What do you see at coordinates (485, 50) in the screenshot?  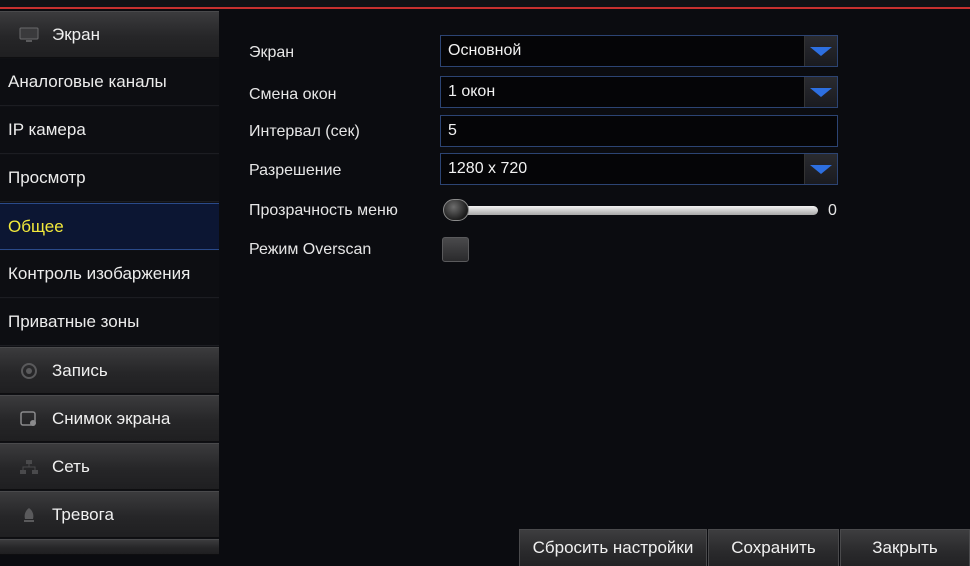 I see `screen-select-value: Основной` at bounding box center [485, 50].